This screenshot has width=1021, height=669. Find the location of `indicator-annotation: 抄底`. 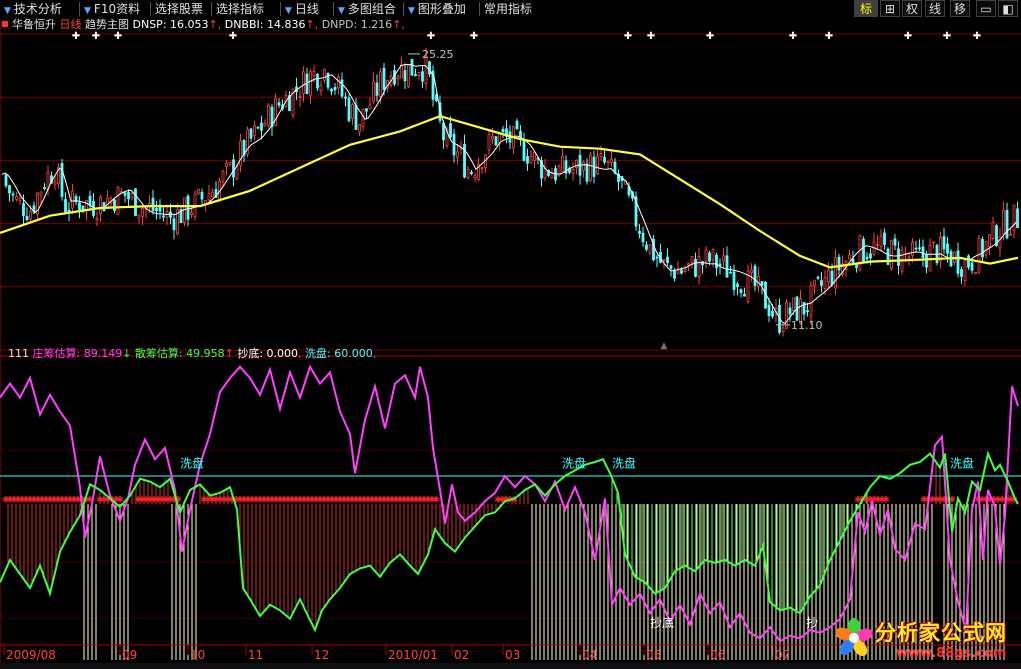

indicator-annotation: 抄底 is located at coordinates (662, 622).